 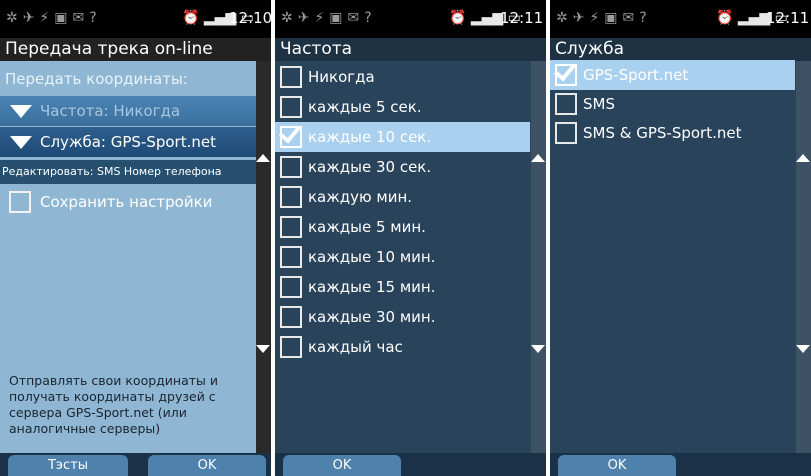 I want to click on list-item: SMS & GPS-Sport.net, so click(x=672, y=133).